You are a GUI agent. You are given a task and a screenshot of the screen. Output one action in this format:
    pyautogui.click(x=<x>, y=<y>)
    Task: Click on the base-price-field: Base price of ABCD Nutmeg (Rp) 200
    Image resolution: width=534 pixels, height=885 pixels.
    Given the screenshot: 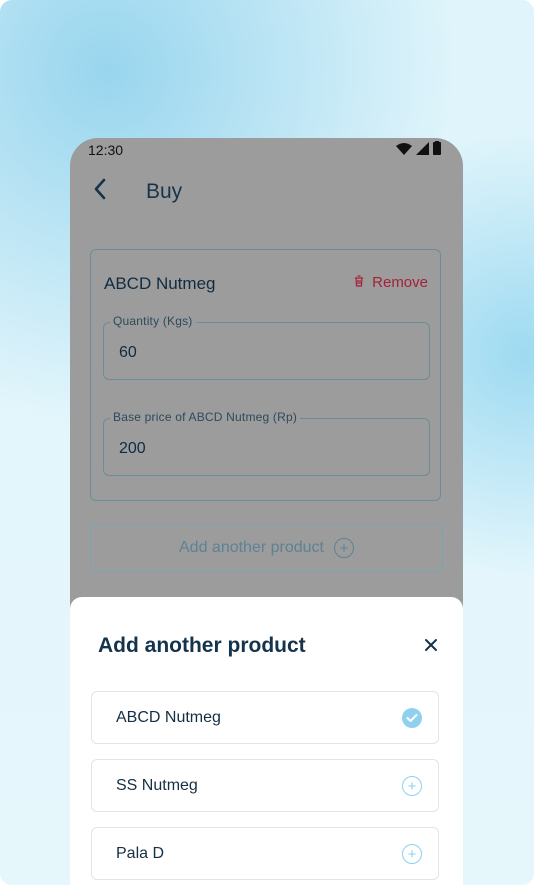 What is the action you would take?
    pyautogui.click(x=266, y=443)
    